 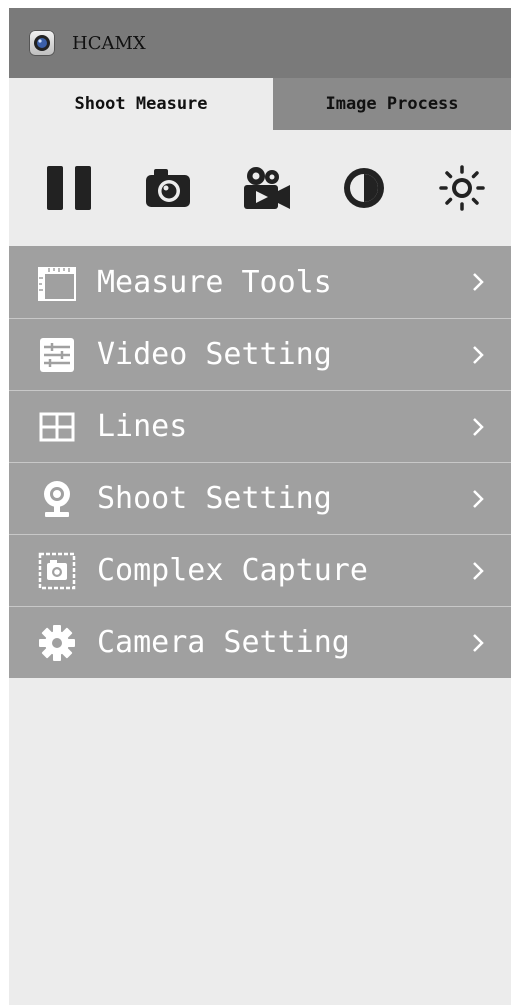 I want to click on menu-item-shoot-setting: Shoot Setting, so click(x=260, y=498).